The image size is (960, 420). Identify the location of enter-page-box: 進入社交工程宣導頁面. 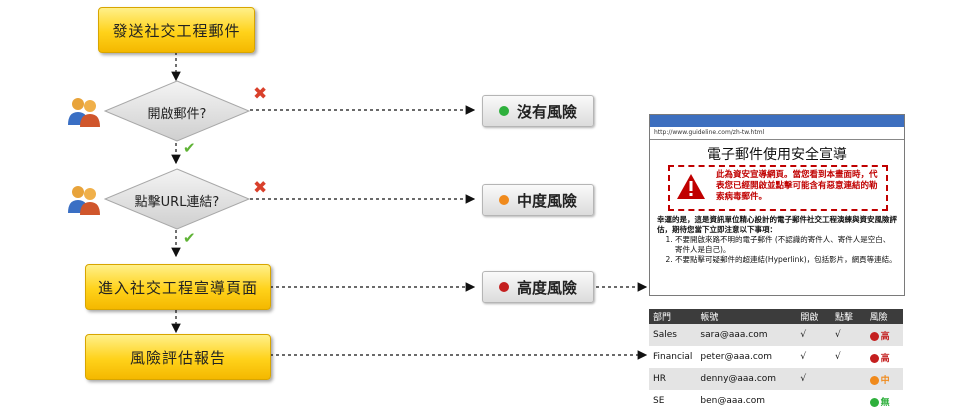
(178, 287).